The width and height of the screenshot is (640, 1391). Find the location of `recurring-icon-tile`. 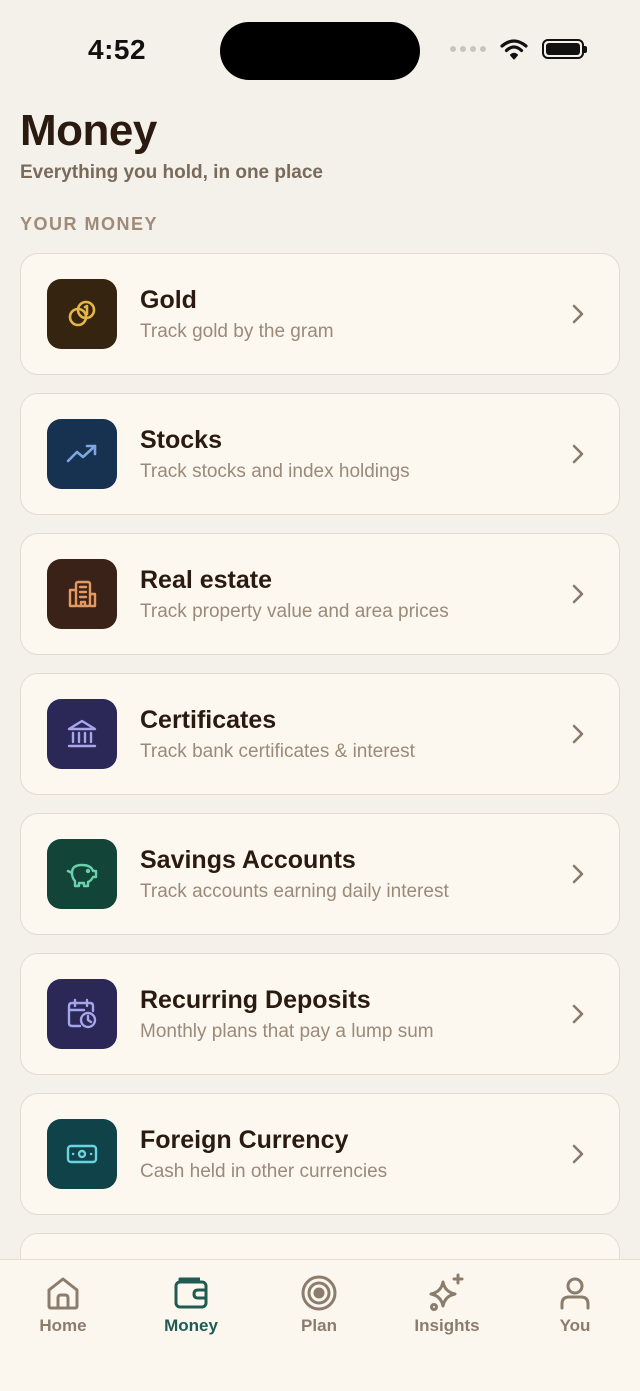

recurring-icon-tile is located at coordinates (82, 1014).